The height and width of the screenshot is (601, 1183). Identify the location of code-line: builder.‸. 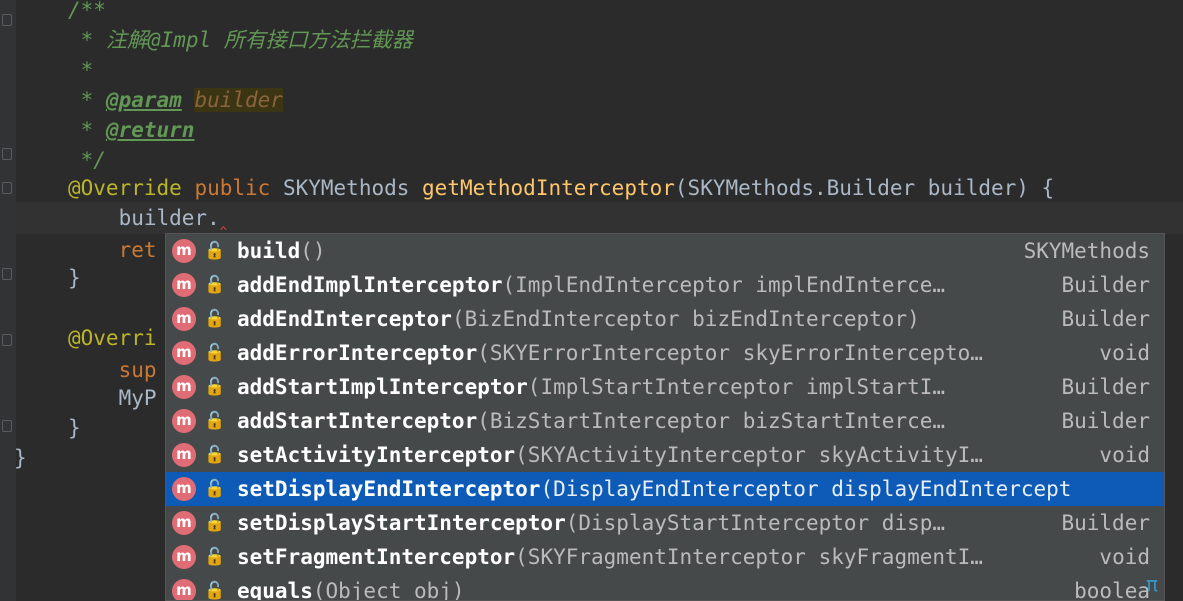
(147, 218).